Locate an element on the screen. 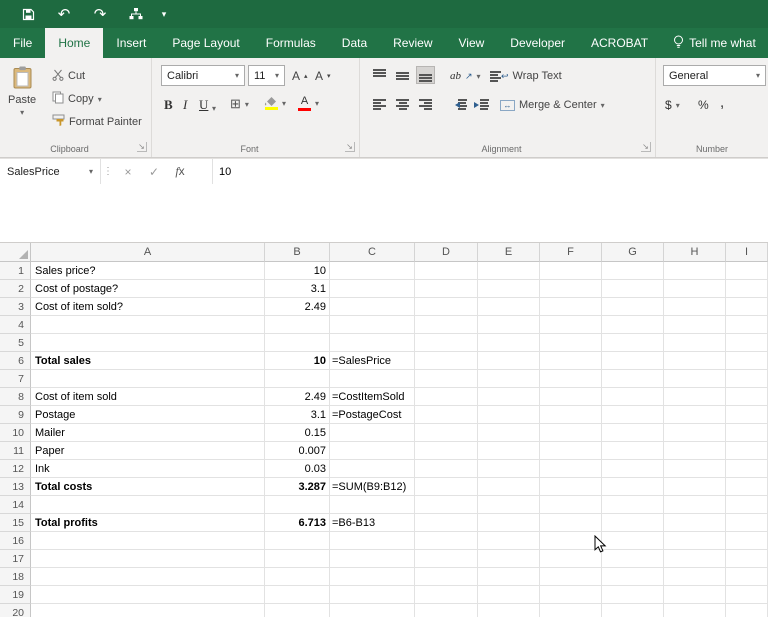 Image resolution: width=768 pixels, height=617 pixels. cell-A16 is located at coordinates (148, 541).